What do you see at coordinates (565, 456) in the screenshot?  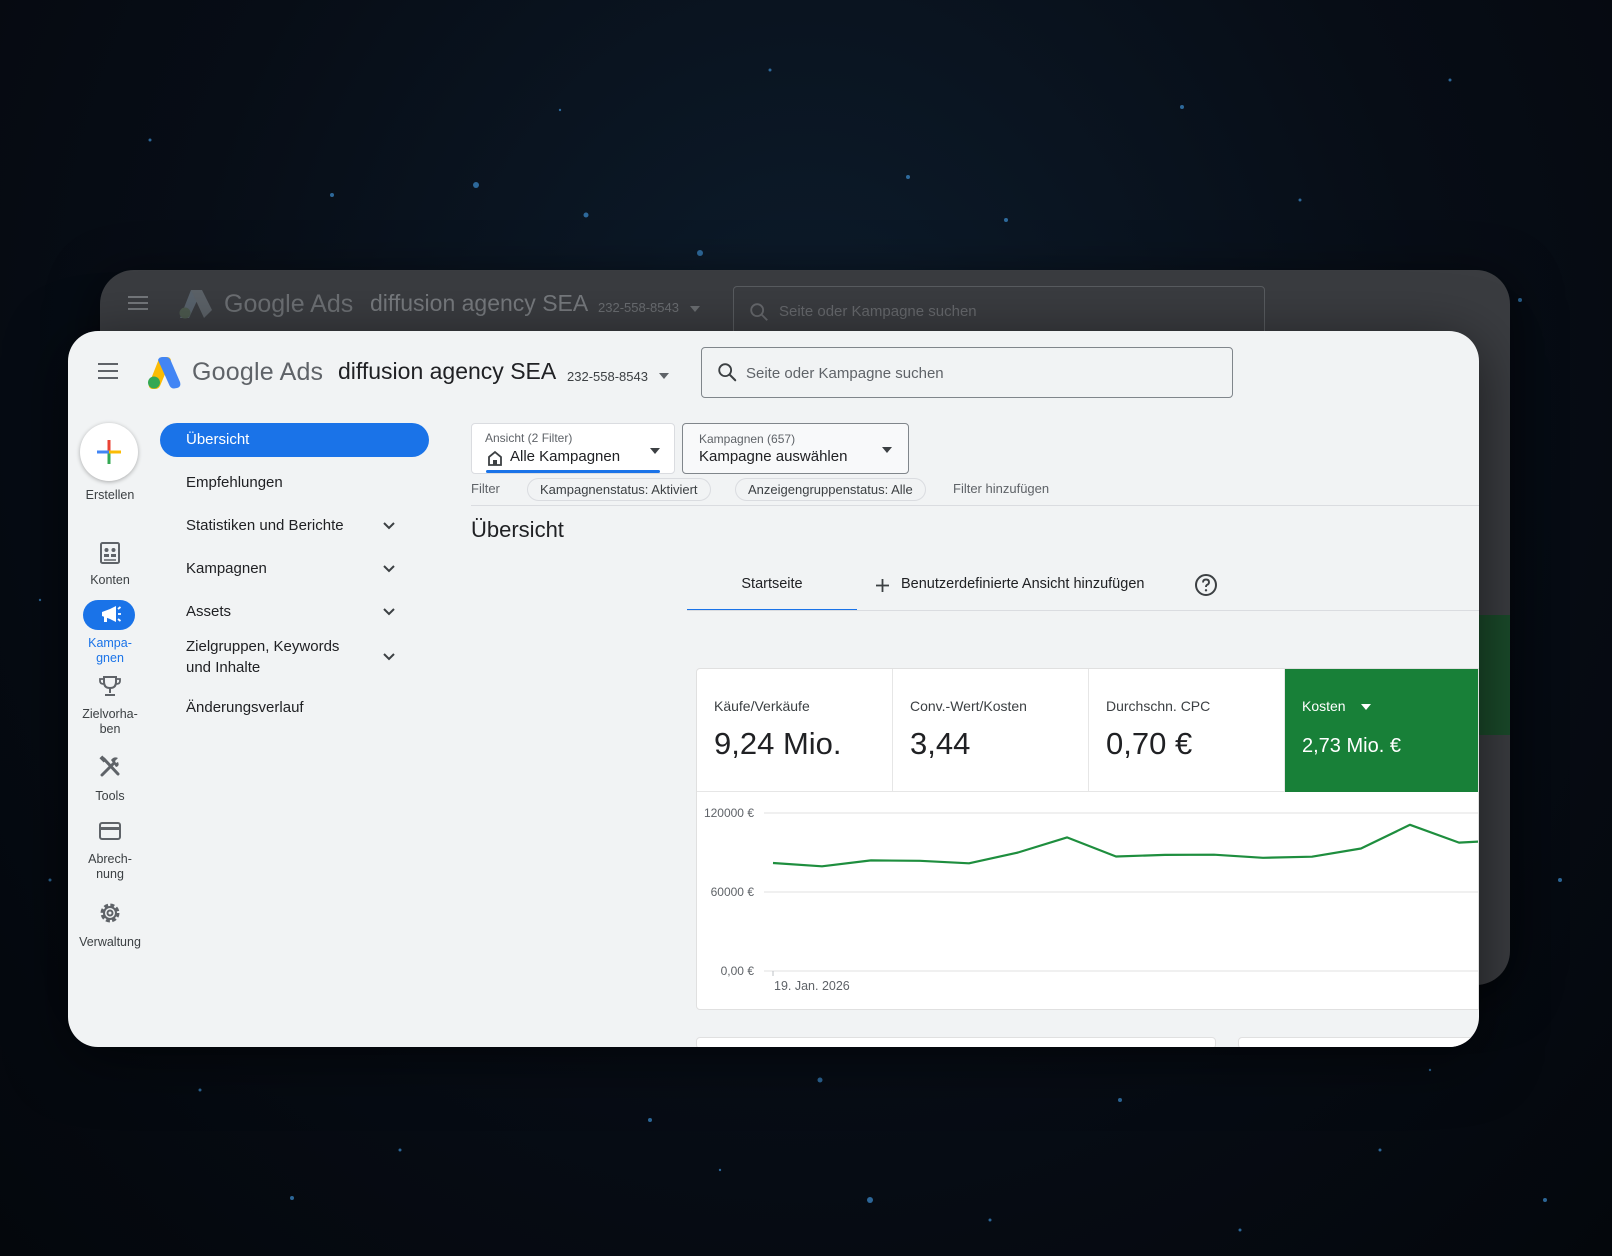 I see `view-select-value: Alle Kampagnen` at bounding box center [565, 456].